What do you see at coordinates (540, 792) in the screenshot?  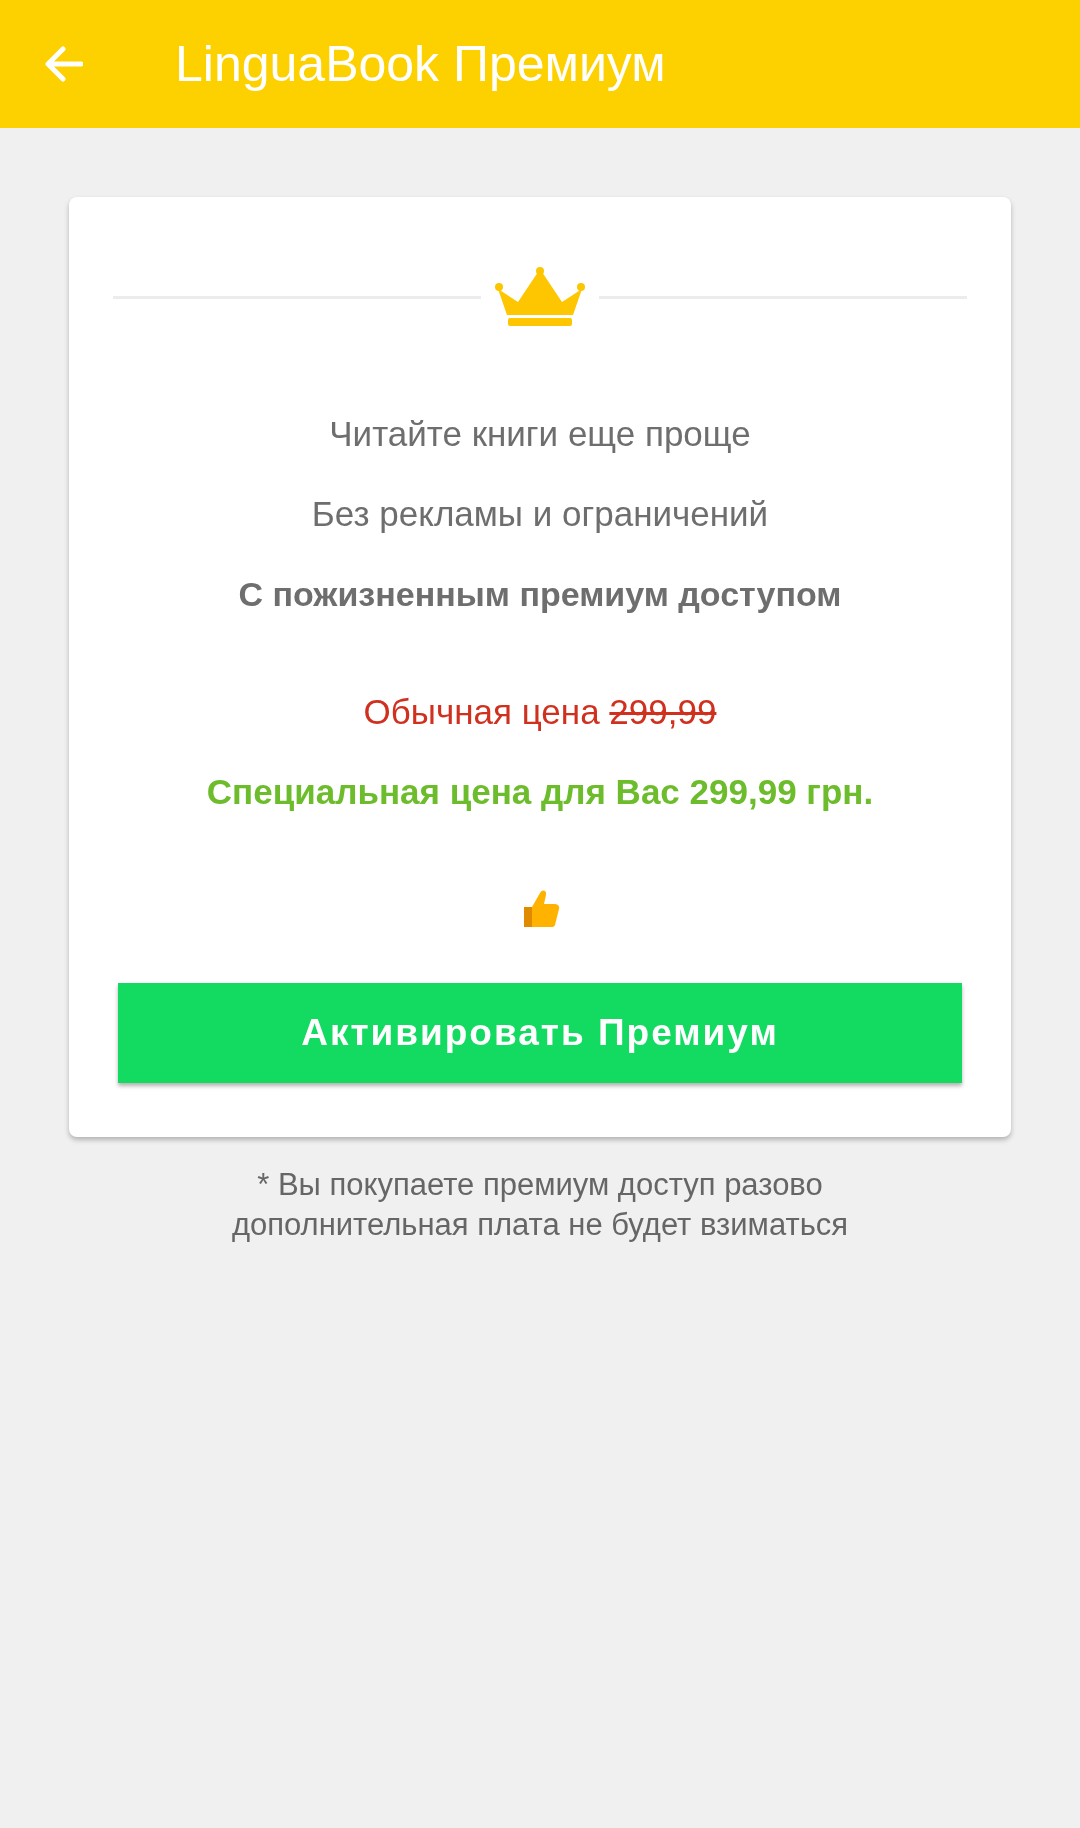 I see `special-price: Специальная цена для Вас 299,99 грн.` at bounding box center [540, 792].